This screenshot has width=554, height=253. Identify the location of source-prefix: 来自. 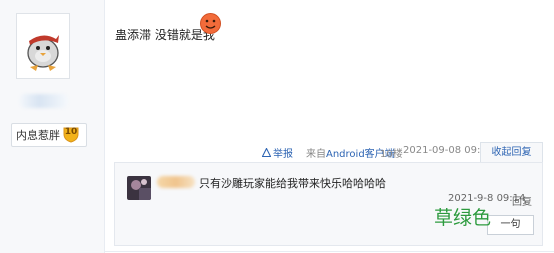
(316, 154).